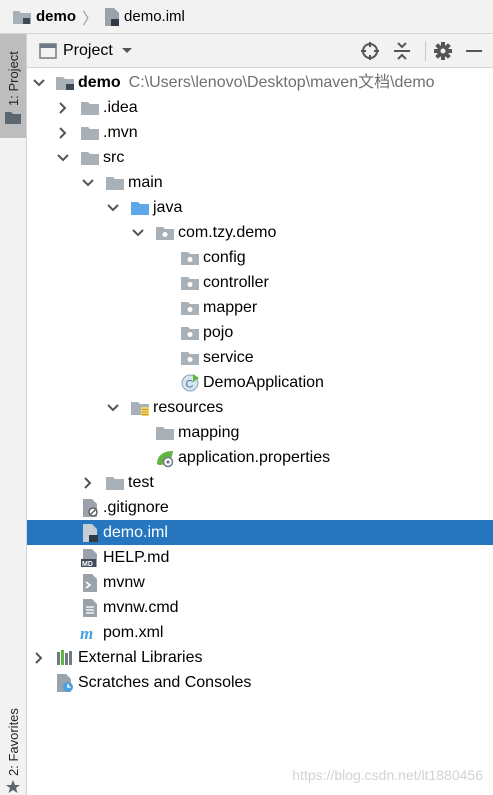 The width and height of the screenshot is (493, 795). I want to click on root-path: C:\Users\lenovo\Desktop\maven文档\demo, so click(281, 82).